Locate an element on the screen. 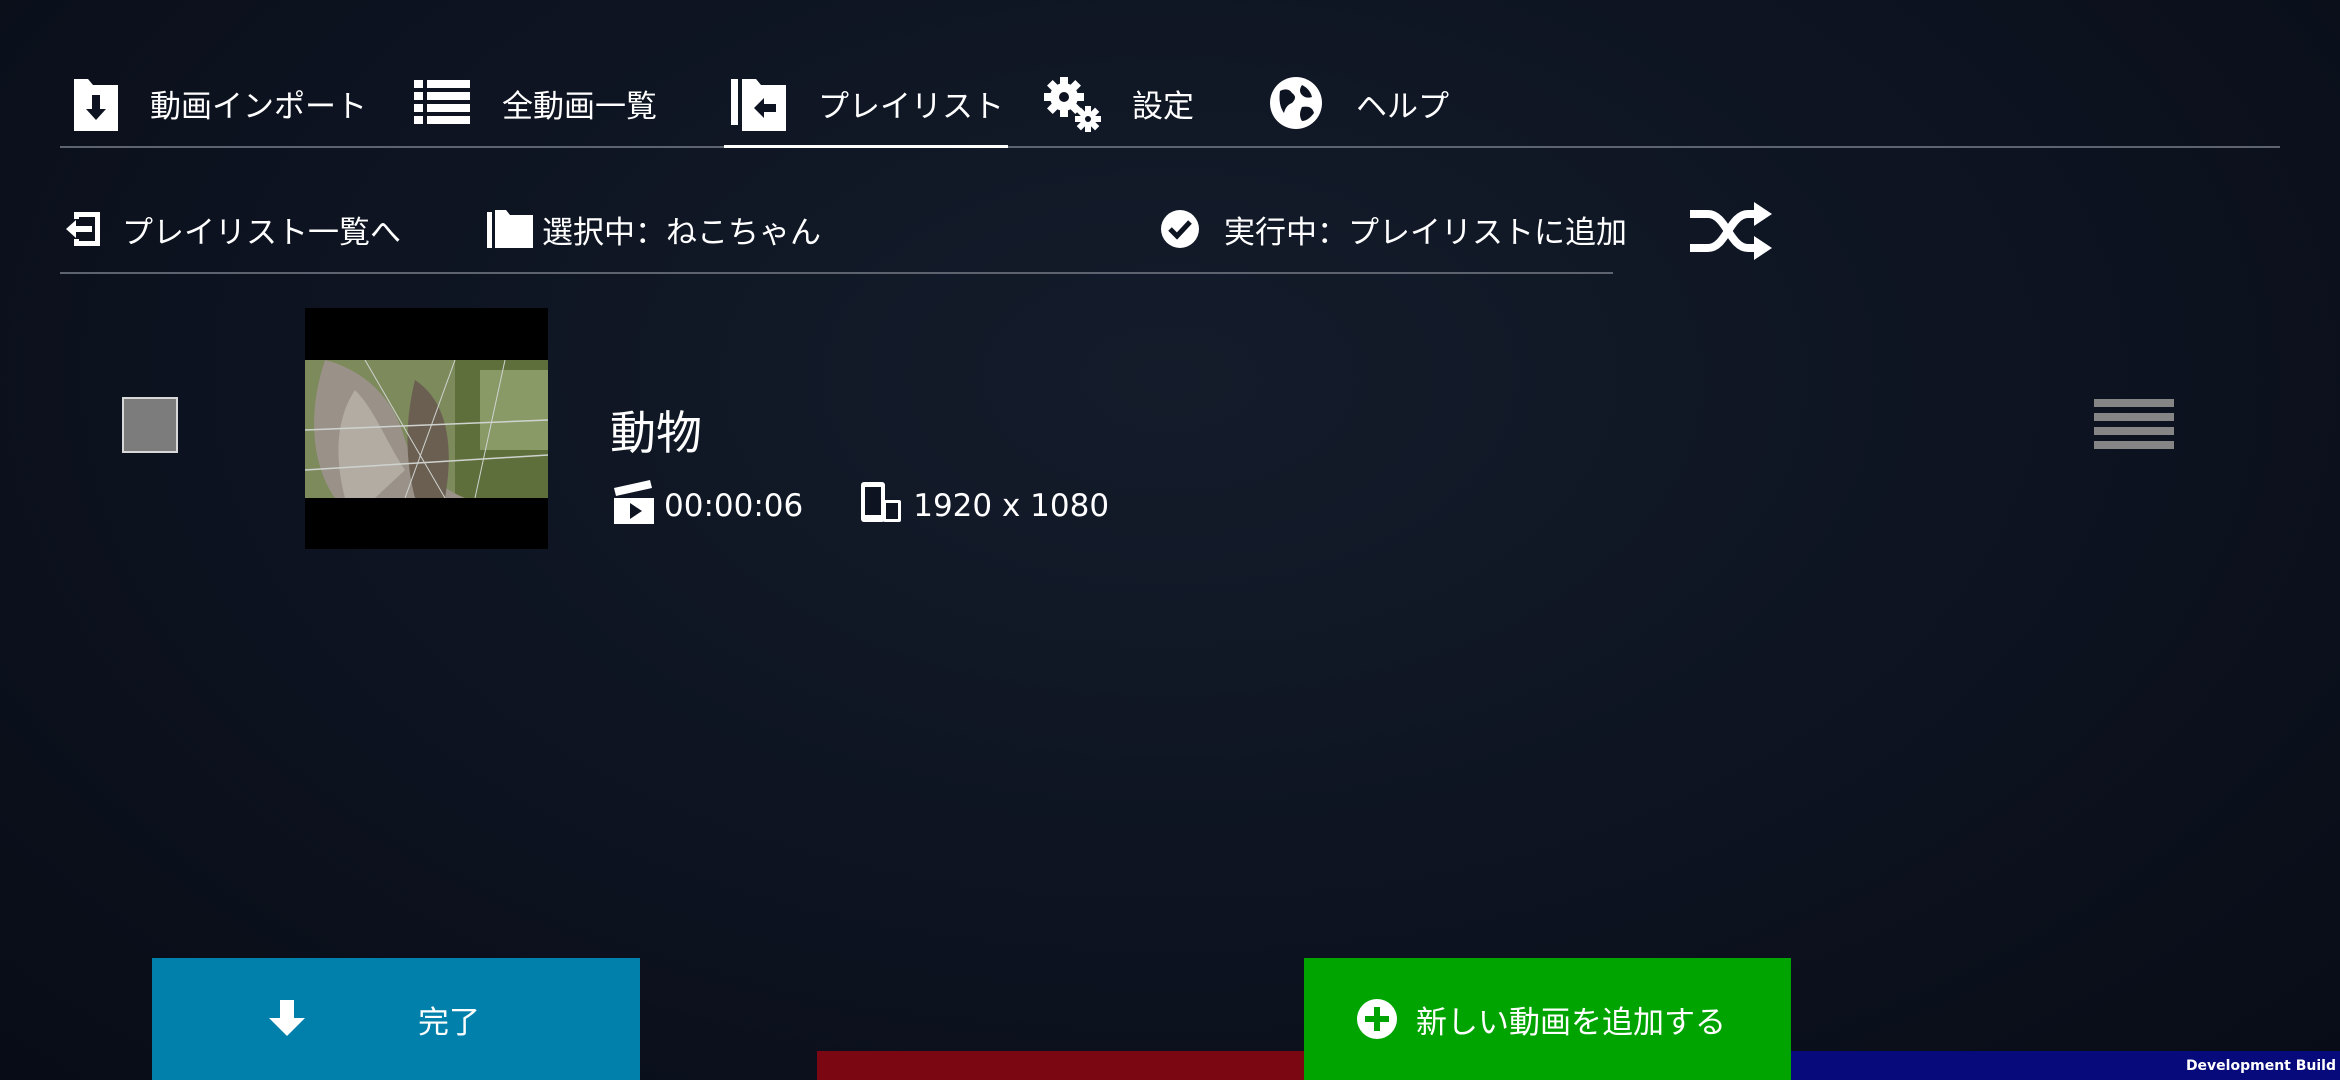 This screenshot has height=1080, width=2340. tab-label: 全動画一覧 is located at coordinates (579, 106).